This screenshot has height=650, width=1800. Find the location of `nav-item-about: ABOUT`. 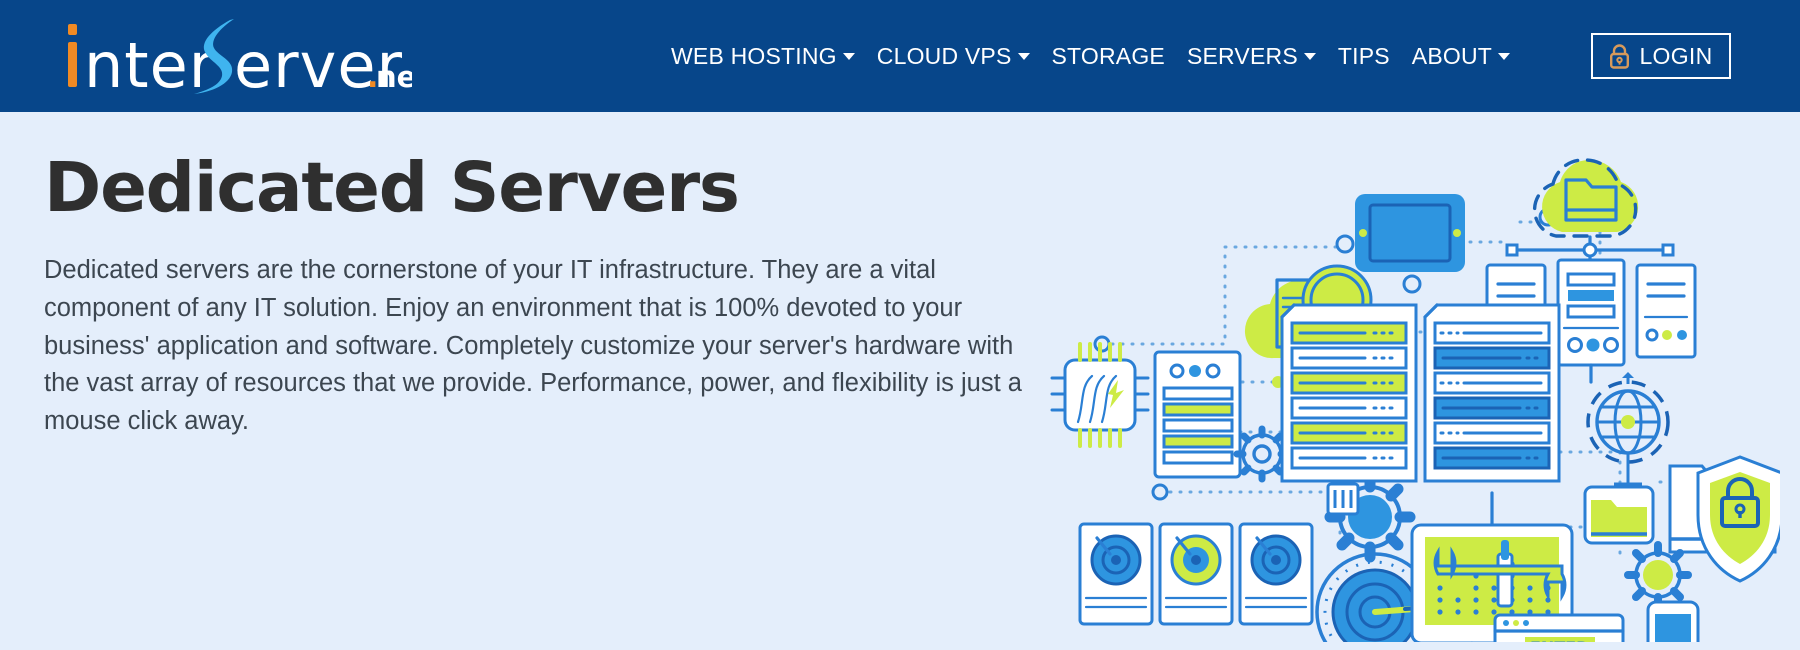

nav-item-about: ABOUT is located at coordinates (1461, 56).